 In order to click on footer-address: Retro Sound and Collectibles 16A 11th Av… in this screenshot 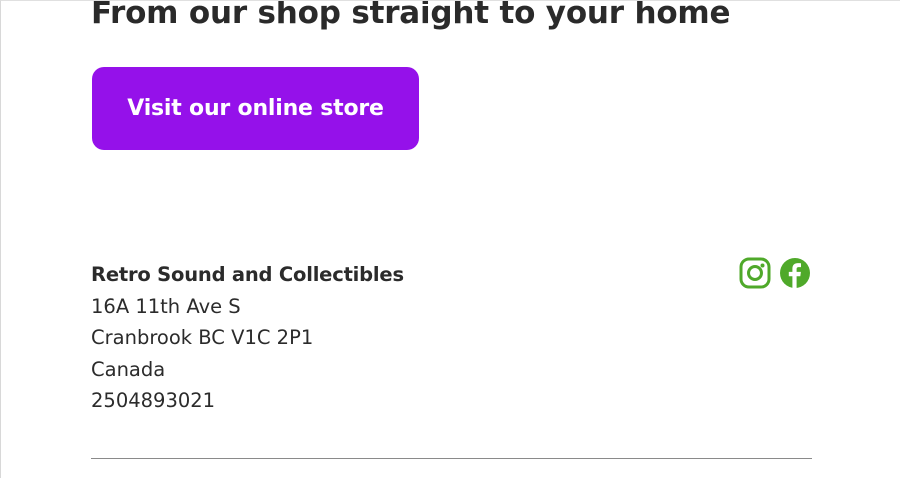, I will do `click(247, 338)`.